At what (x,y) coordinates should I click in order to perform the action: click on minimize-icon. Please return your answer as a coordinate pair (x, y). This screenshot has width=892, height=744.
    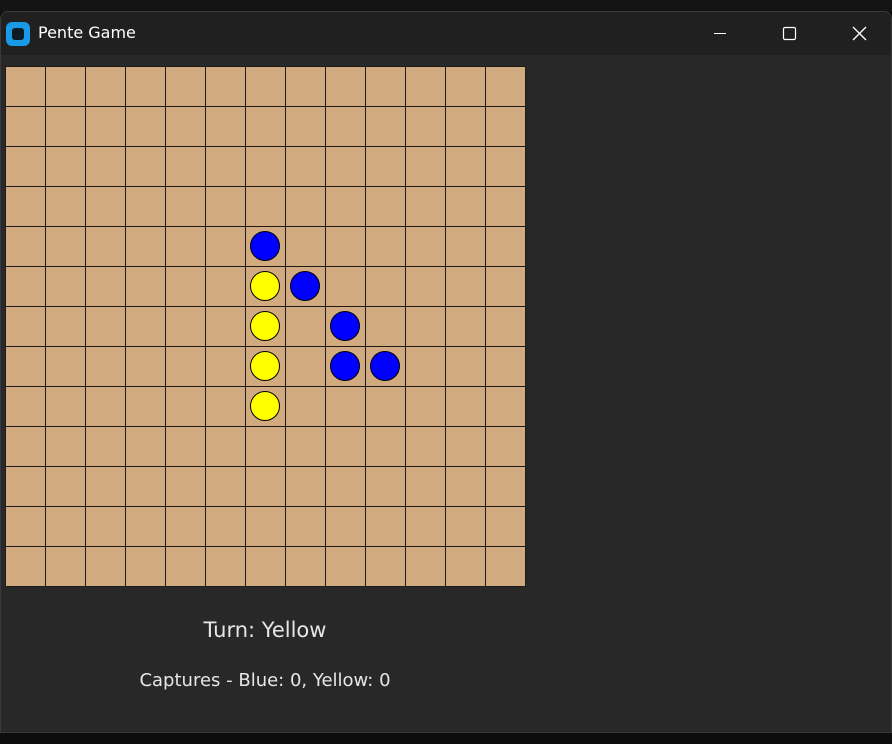
    Looking at the image, I should click on (720, 33).